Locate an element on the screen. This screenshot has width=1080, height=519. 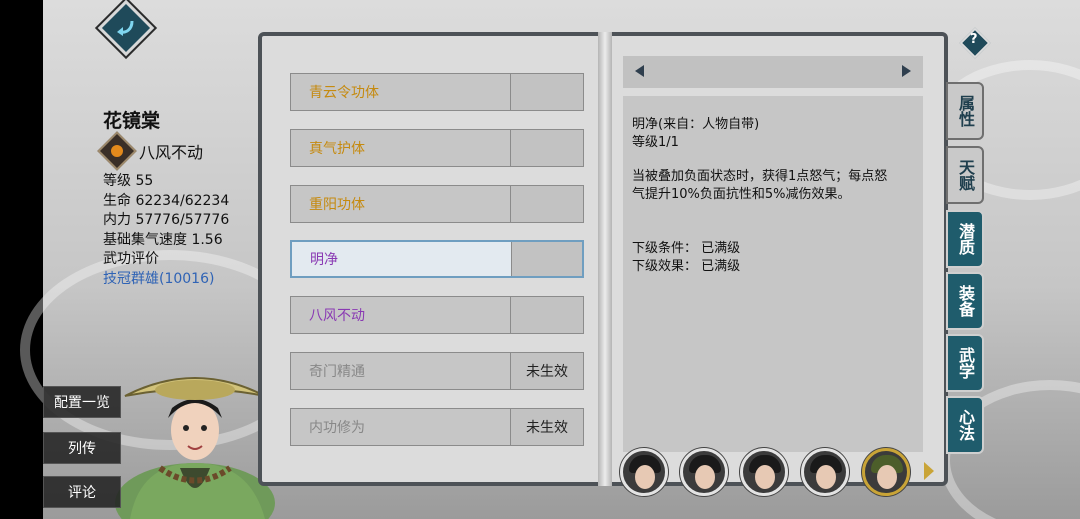
skill-name: 真气护体 is located at coordinates (401, 148).